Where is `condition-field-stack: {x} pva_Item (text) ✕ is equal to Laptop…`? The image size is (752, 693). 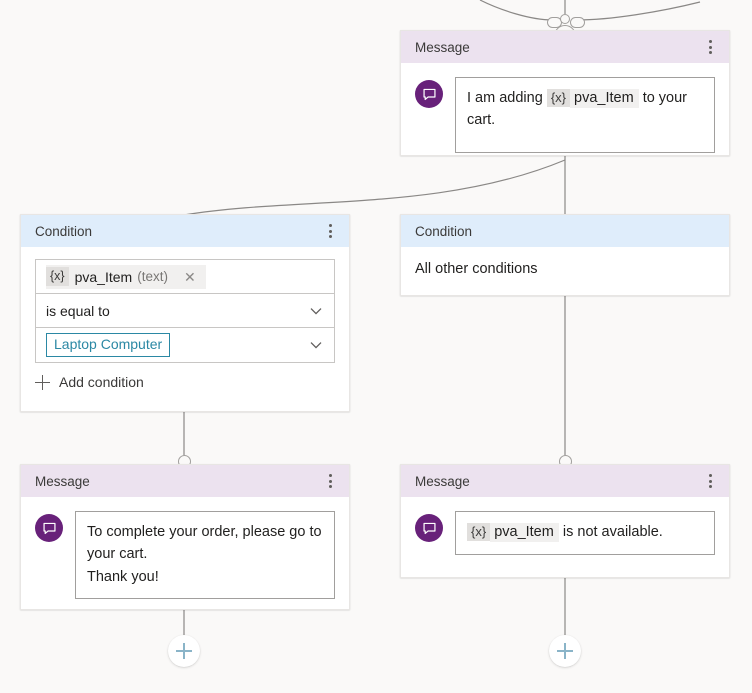
condition-field-stack: {x} pva_Item (text) ✕ is equal to Laptop… is located at coordinates (185, 311).